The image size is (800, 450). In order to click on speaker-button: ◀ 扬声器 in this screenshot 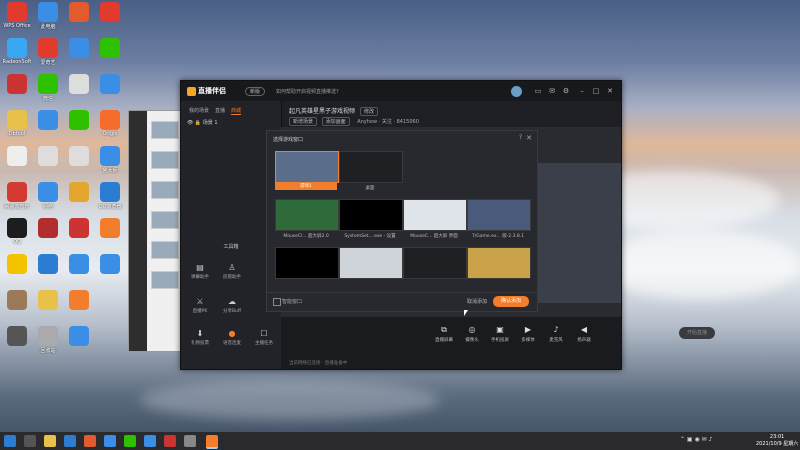, I will do `click(584, 334)`.